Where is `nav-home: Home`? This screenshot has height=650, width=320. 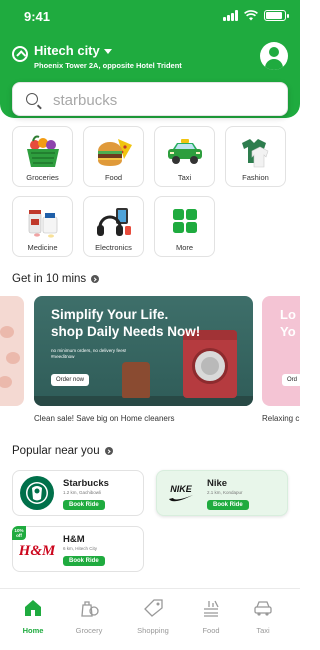
nav-home: Home is located at coordinates (33, 617).